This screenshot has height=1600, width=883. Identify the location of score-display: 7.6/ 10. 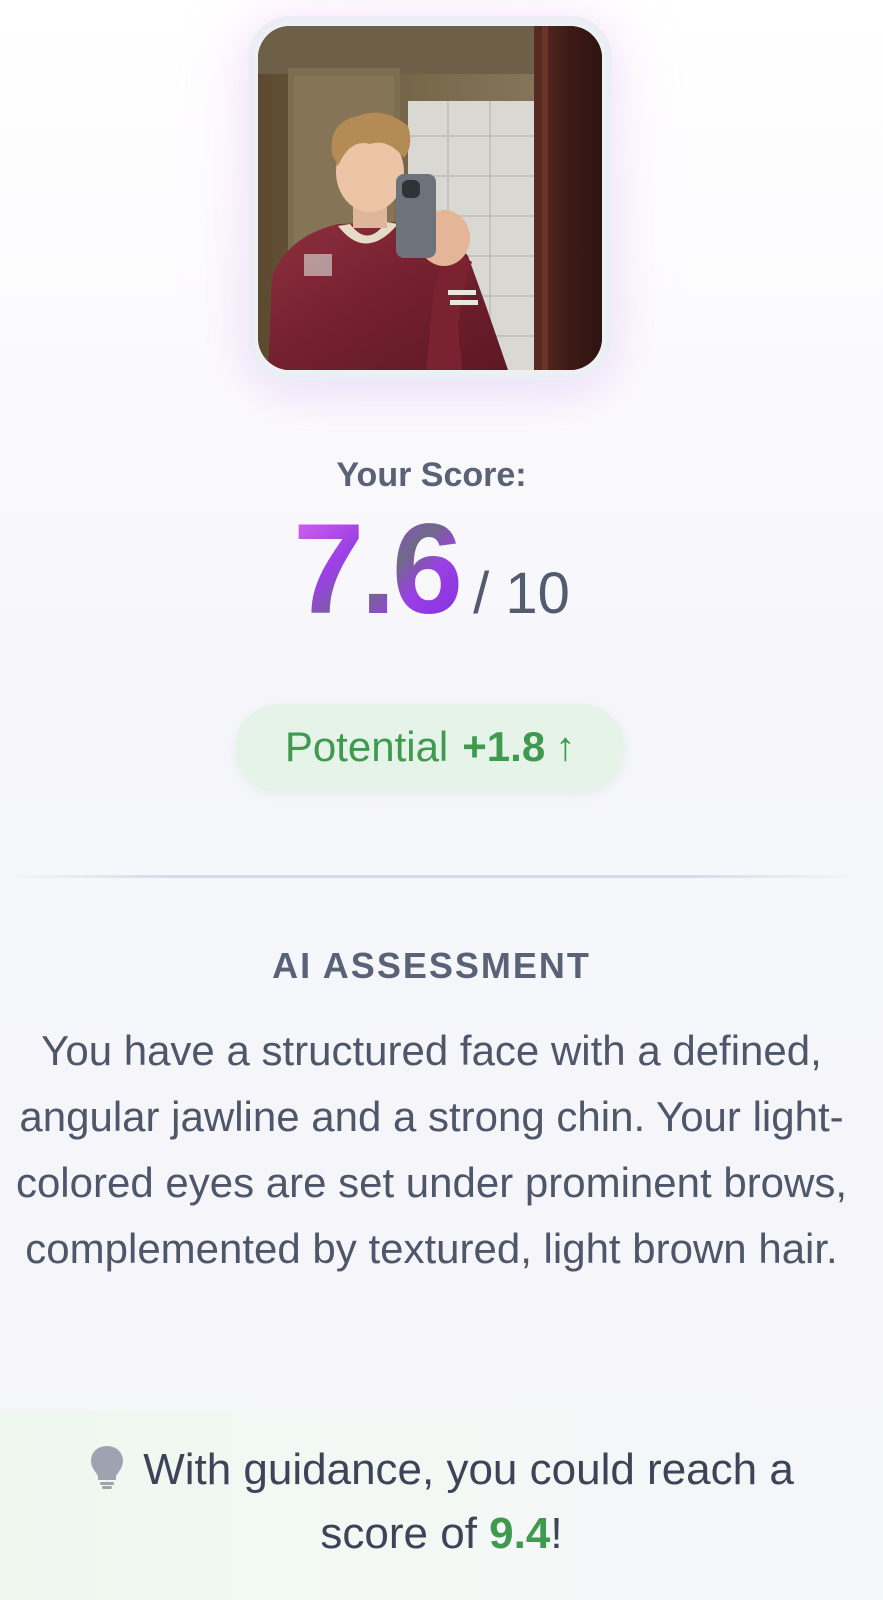
(431, 570).